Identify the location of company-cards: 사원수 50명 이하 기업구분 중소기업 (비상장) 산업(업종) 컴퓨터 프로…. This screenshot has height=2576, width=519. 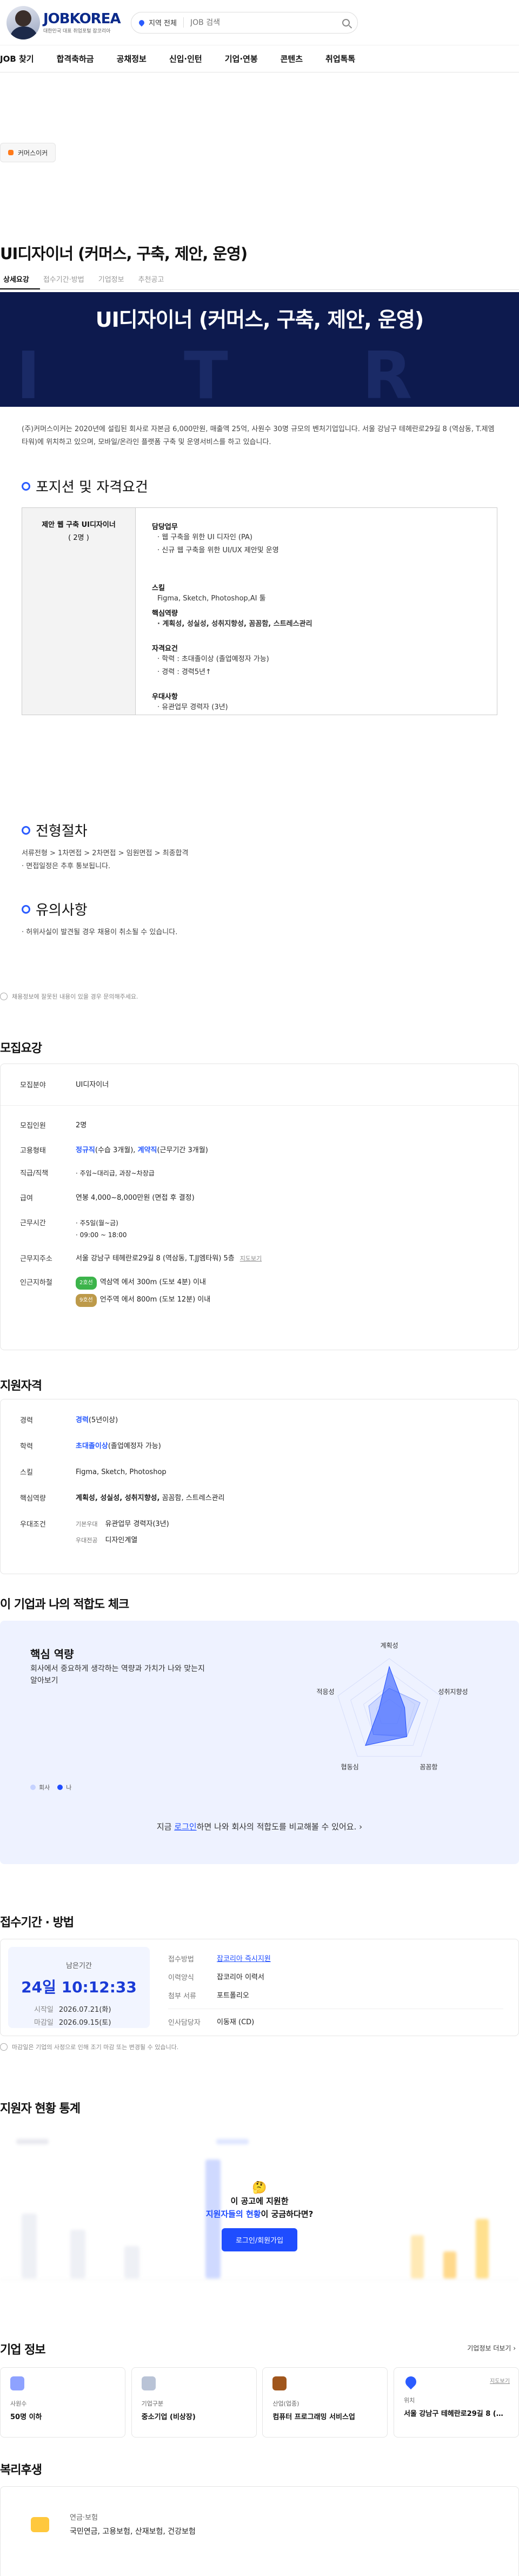
(259, 2402).